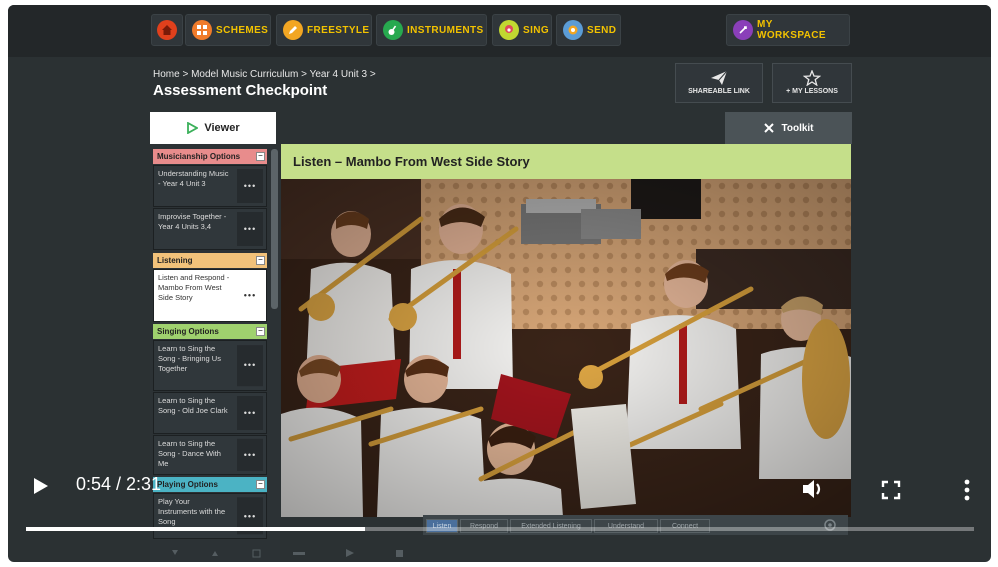 The width and height of the screenshot is (998, 567). Describe the element at coordinates (338, 30) in the screenshot. I see `nav-freestyle-label: FREESTYLE` at that location.